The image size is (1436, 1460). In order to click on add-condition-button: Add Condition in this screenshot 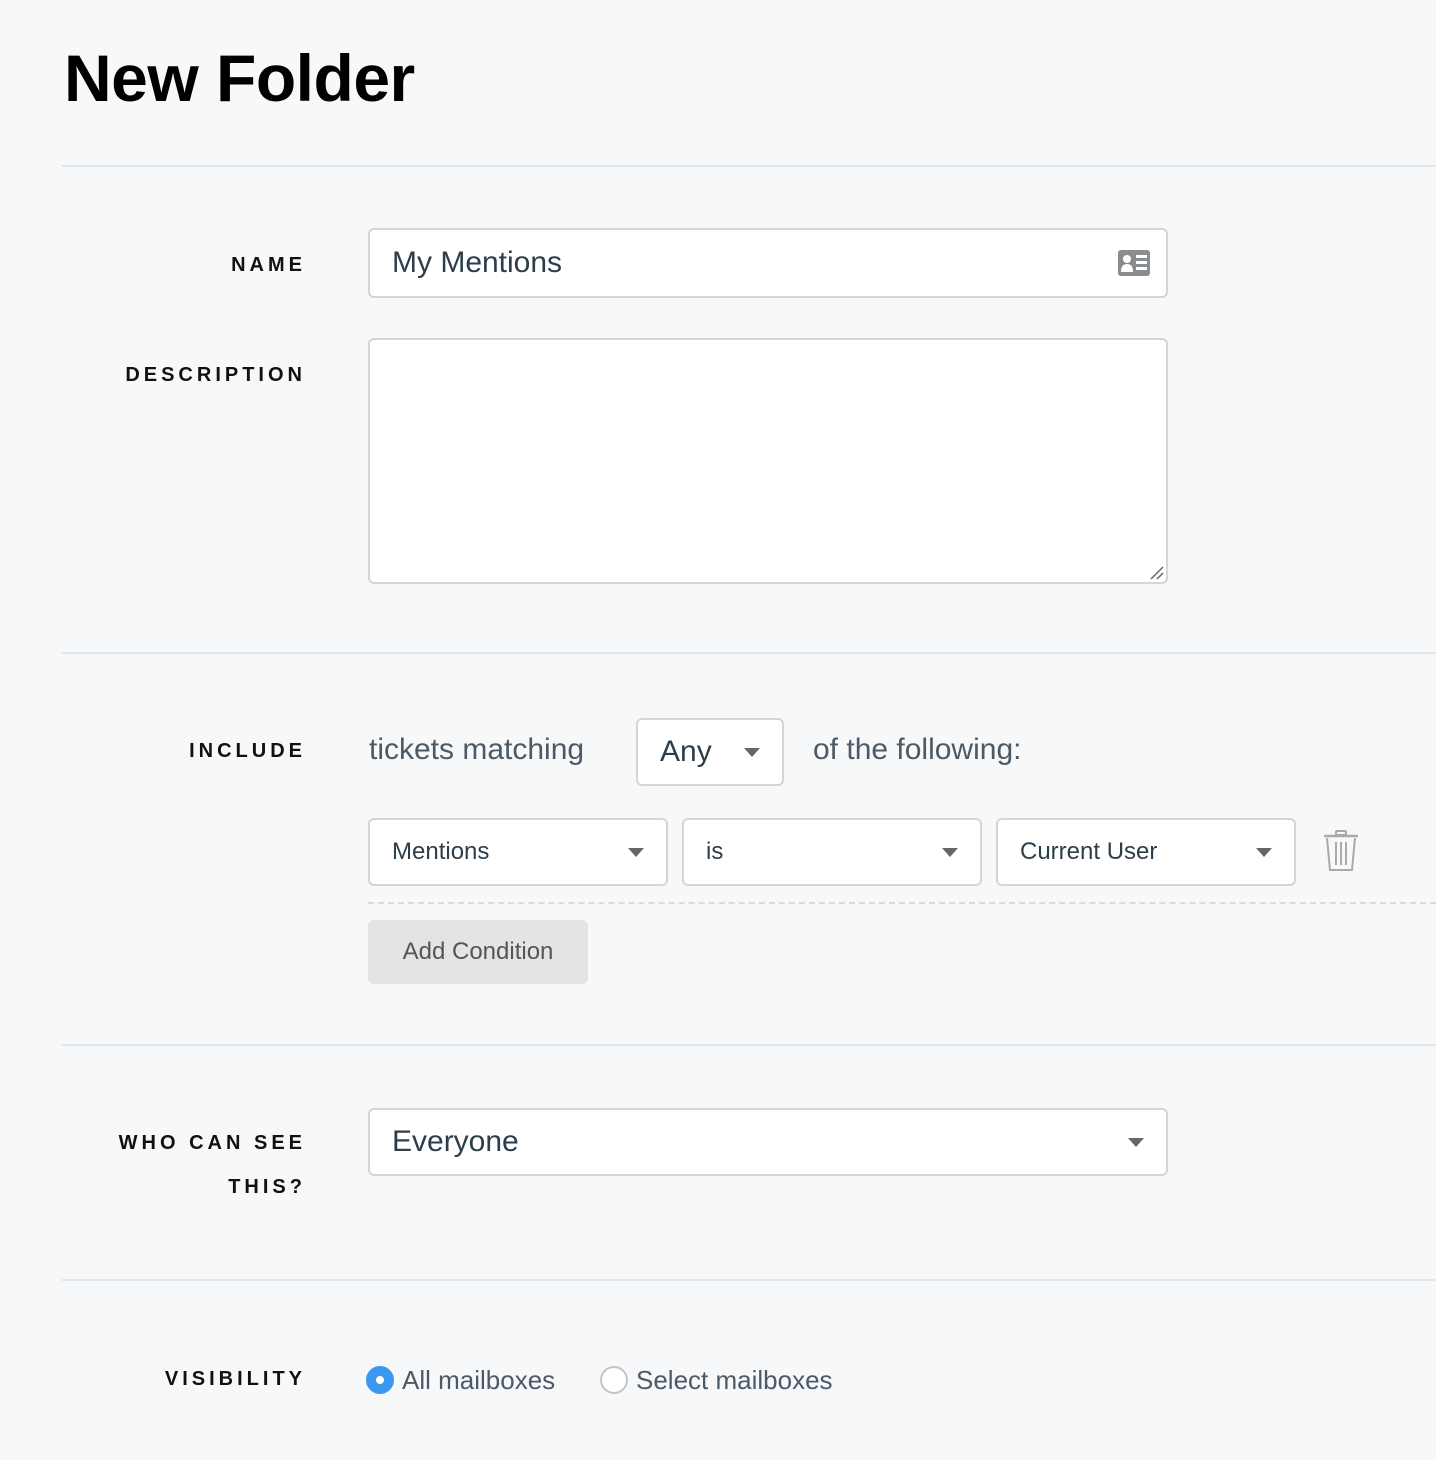, I will do `click(478, 952)`.